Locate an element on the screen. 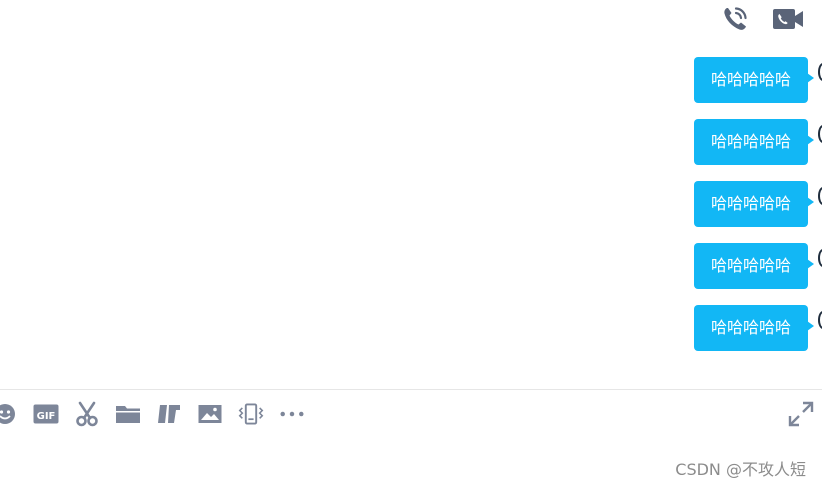 Image resolution: width=822 pixels, height=485 pixels. gif-icon: GIF is located at coordinates (46, 414).